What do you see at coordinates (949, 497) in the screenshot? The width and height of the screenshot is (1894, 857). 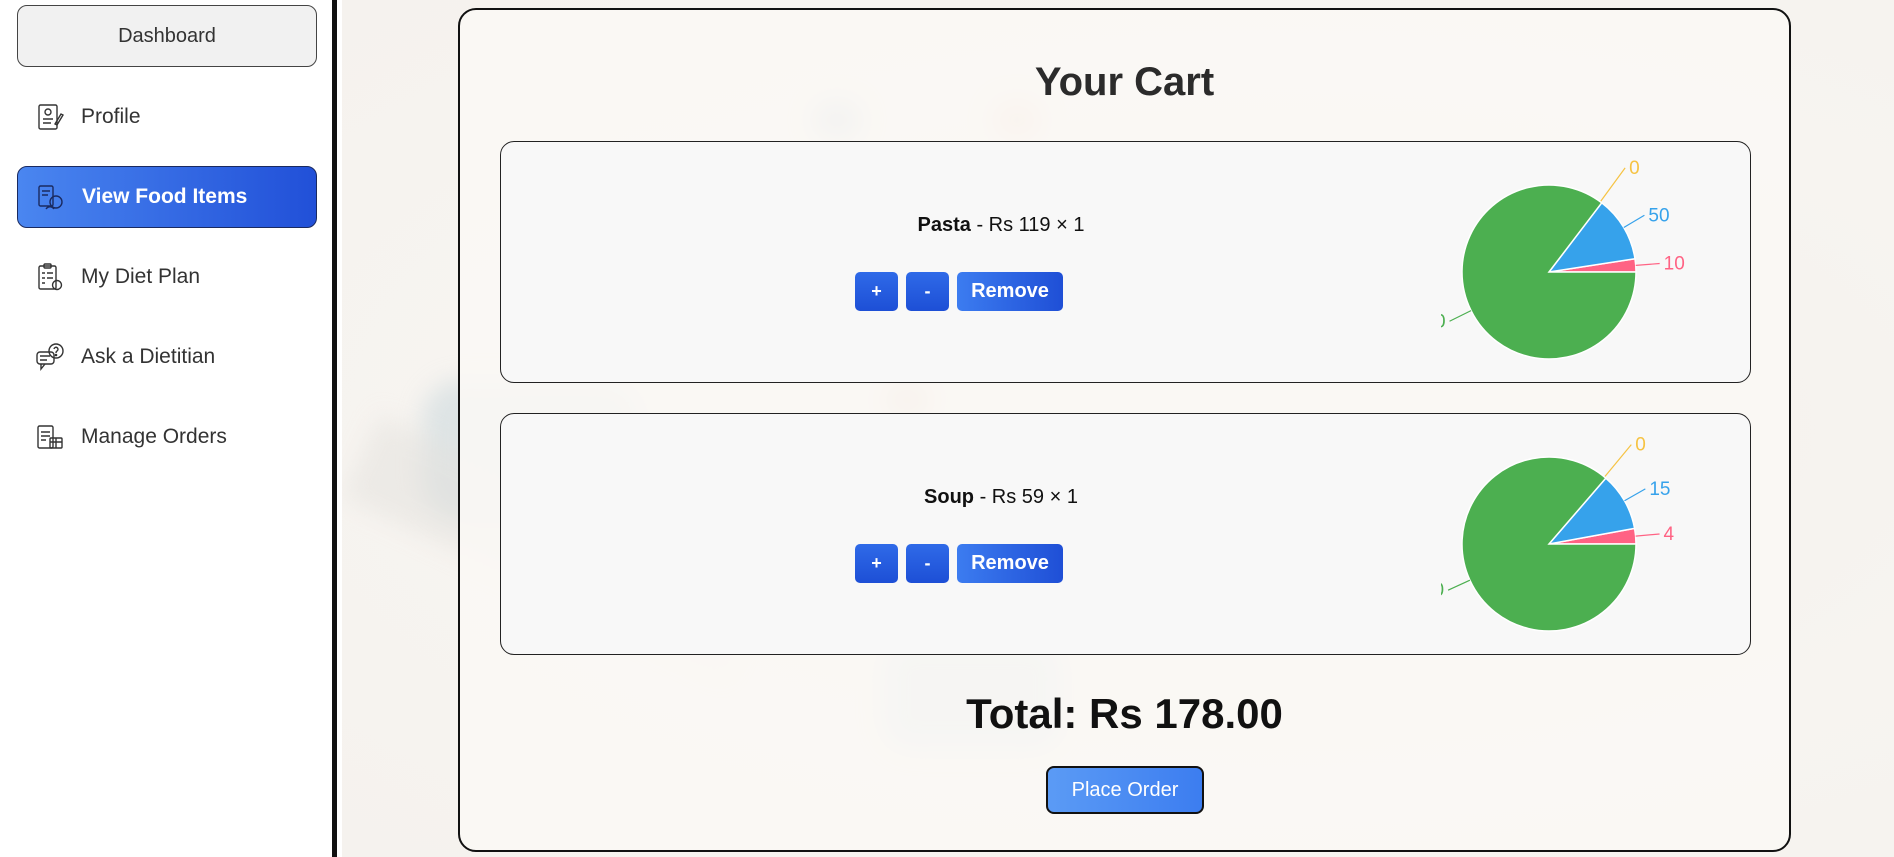 I see `item-name: Soup` at bounding box center [949, 497].